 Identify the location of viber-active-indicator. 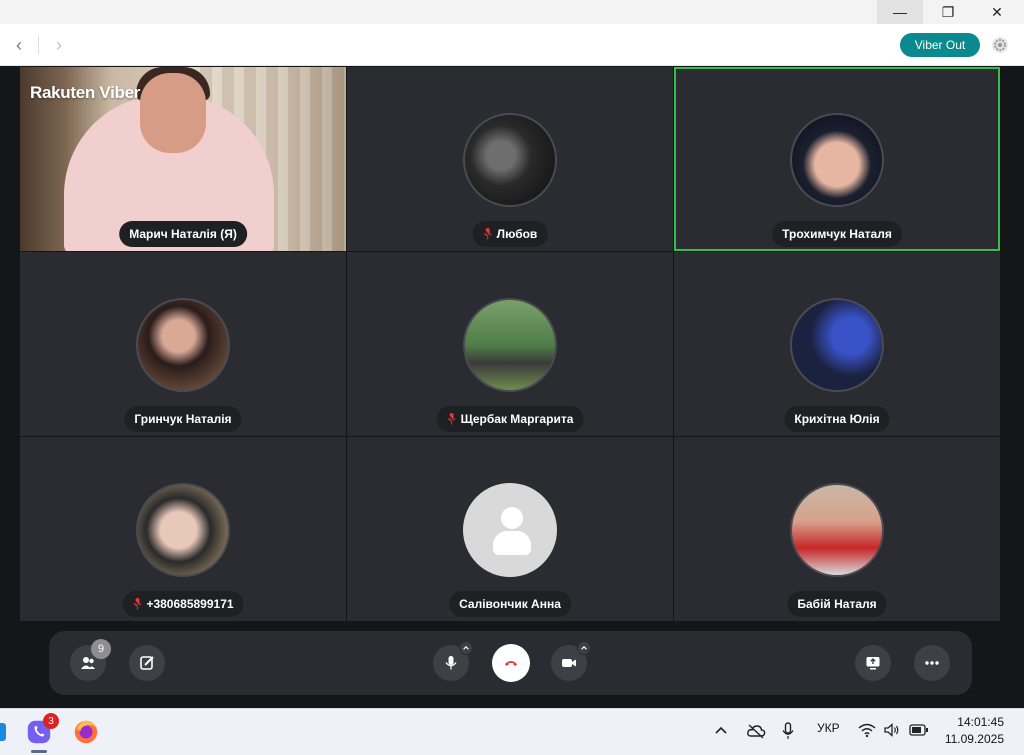
(39, 751).